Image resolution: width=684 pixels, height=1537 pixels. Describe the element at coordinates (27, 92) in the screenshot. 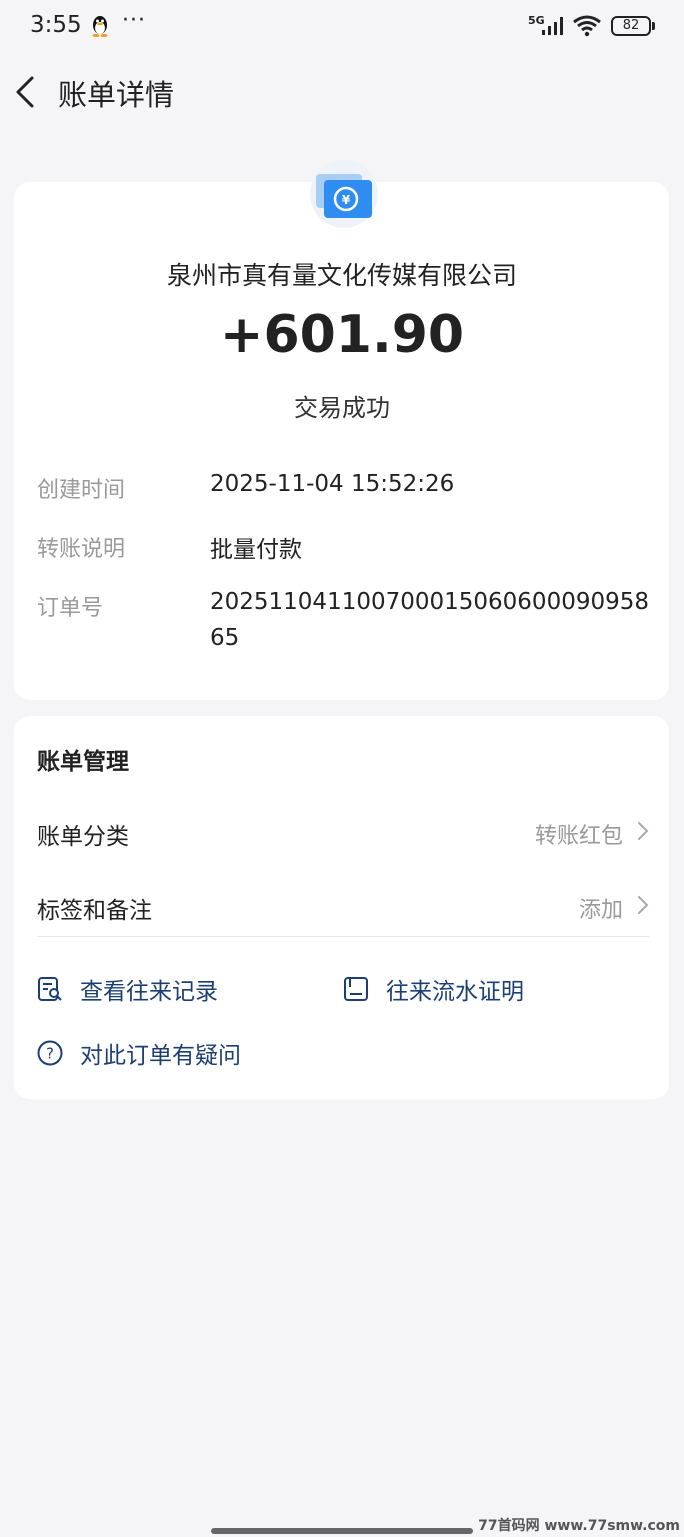

I see `back-arrow-icon` at that location.